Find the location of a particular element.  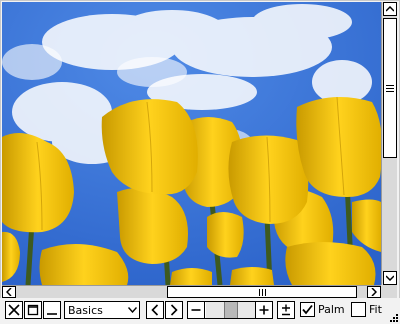

mode-select: Basics is located at coordinates (102, 310).